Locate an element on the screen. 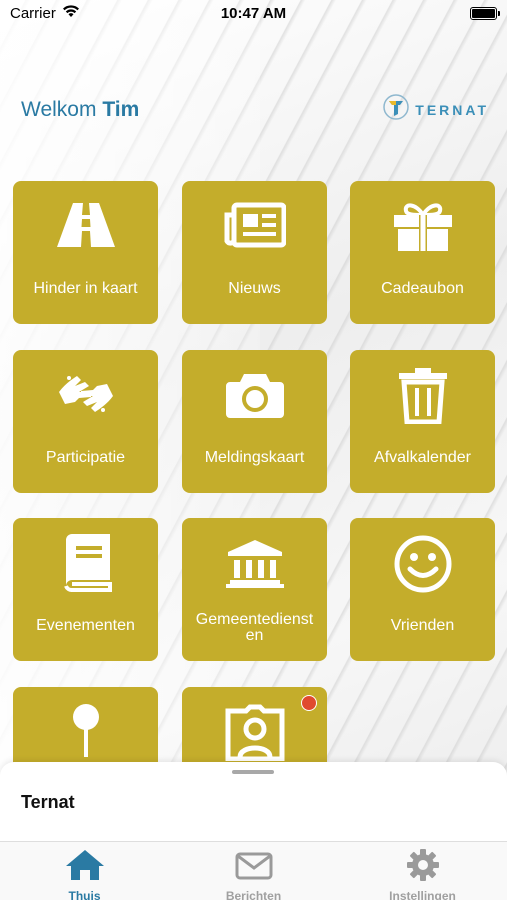 This screenshot has height=900, width=507. tile-vrienden: Vrienden is located at coordinates (422, 589).